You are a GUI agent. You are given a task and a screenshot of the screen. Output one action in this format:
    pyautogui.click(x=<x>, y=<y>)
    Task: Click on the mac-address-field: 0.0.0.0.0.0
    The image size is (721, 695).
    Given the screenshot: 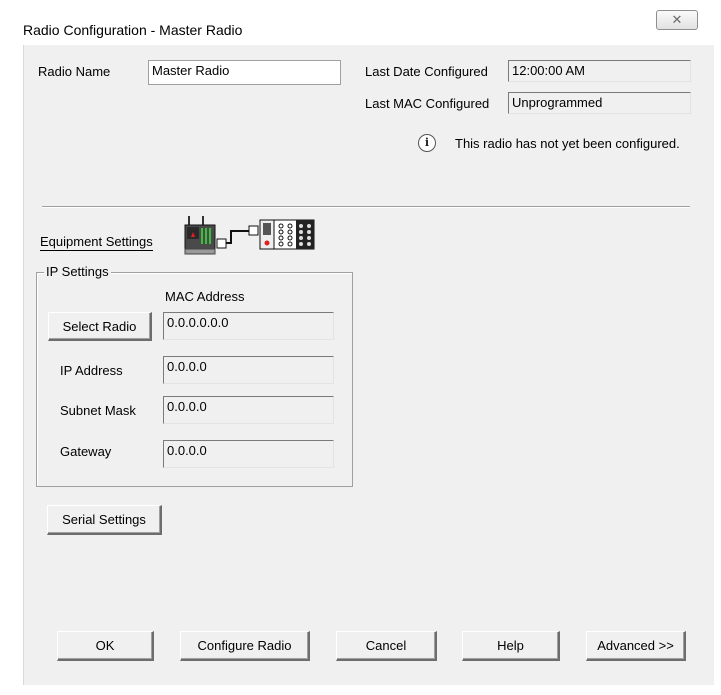 What is the action you would take?
    pyautogui.click(x=248, y=326)
    